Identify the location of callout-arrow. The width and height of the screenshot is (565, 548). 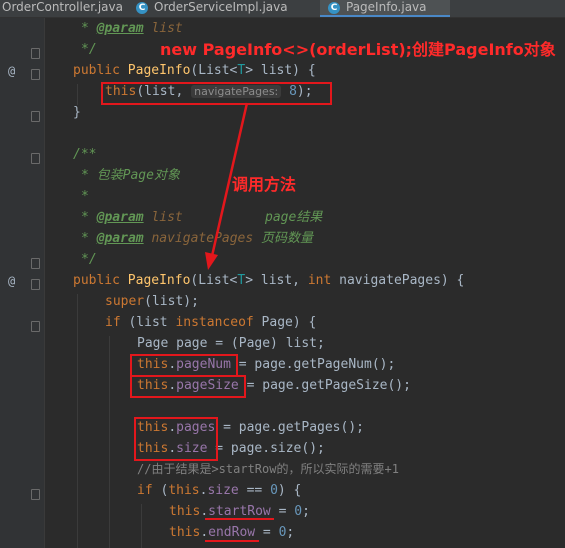
(227, 186).